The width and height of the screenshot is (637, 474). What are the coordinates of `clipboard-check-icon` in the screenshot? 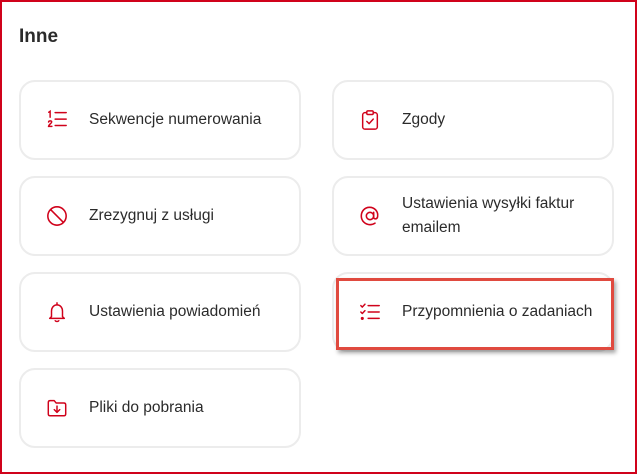 It's located at (370, 120).